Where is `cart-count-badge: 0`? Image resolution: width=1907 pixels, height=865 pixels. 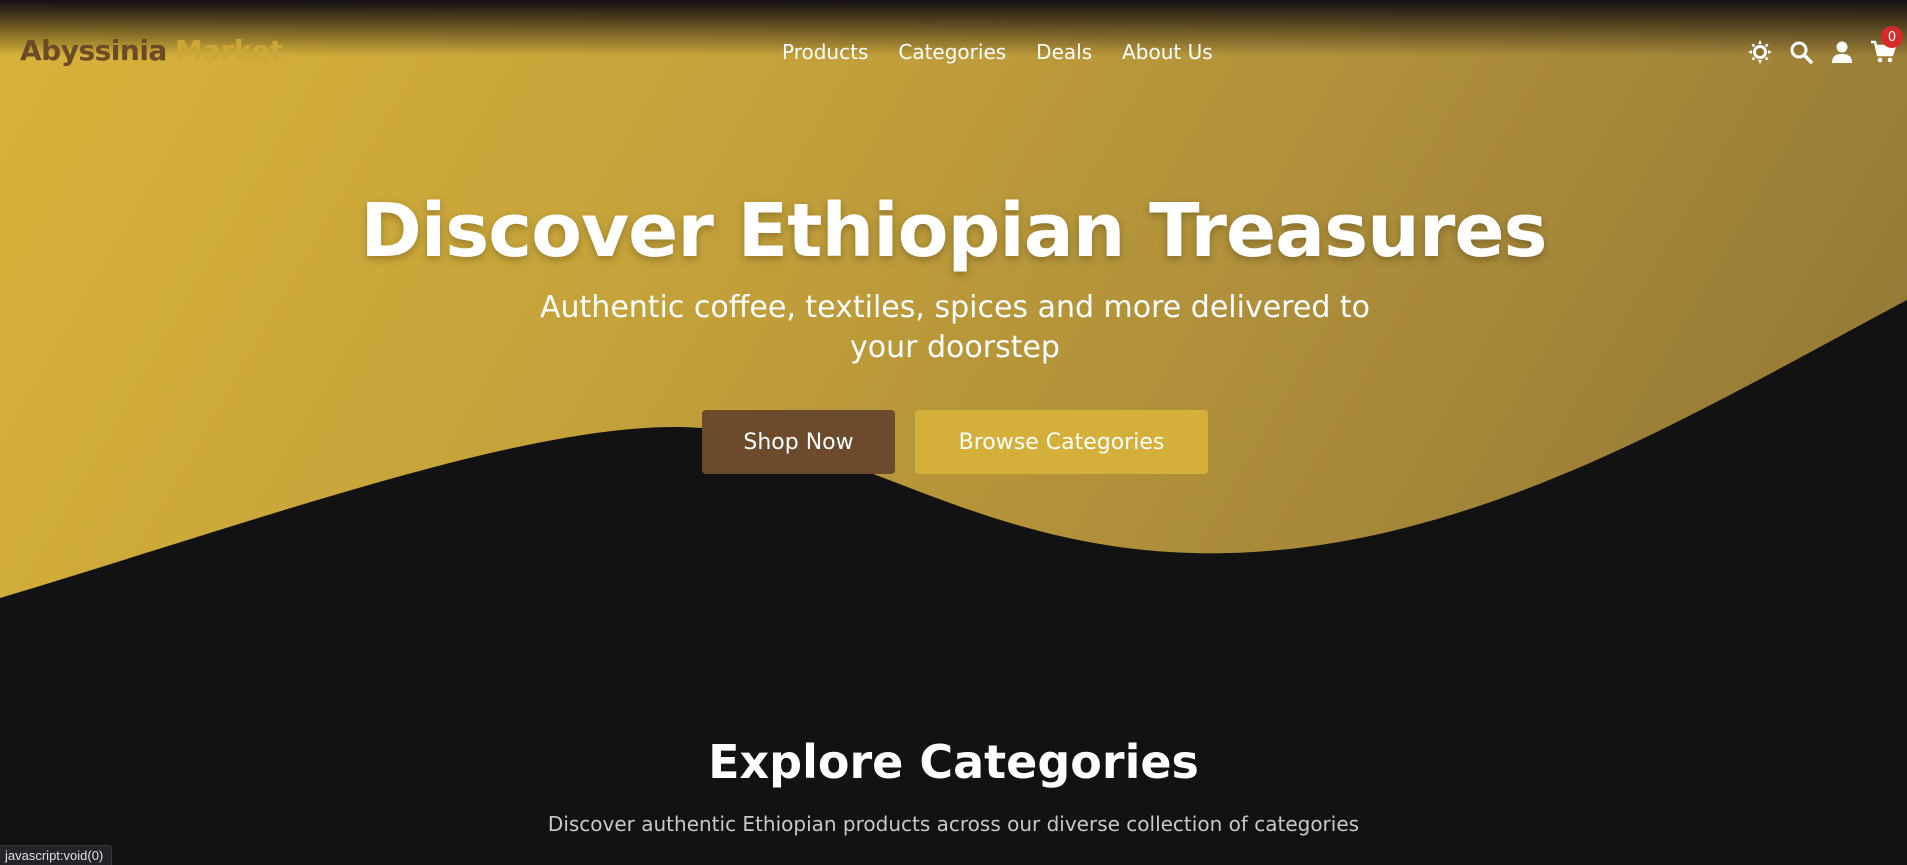 cart-count-badge: 0 is located at coordinates (1892, 37).